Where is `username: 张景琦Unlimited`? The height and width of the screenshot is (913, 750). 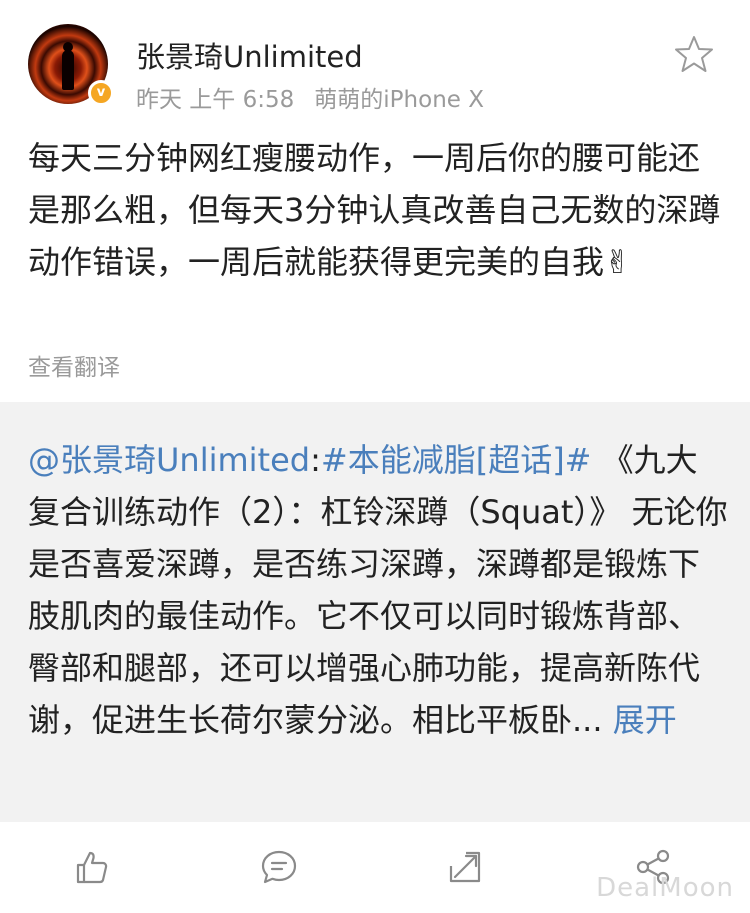 username: 张景琦Unlimited is located at coordinates (249, 55).